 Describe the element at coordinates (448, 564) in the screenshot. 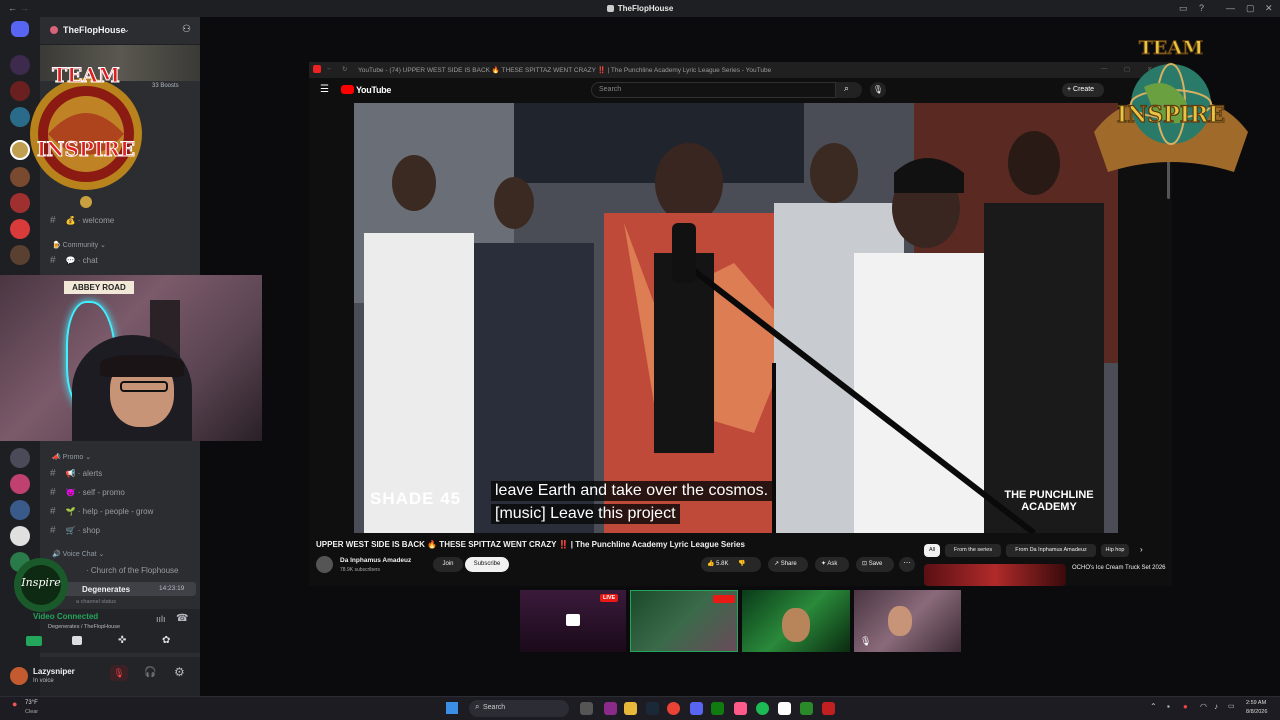

I see `join-button: Join` at that location.